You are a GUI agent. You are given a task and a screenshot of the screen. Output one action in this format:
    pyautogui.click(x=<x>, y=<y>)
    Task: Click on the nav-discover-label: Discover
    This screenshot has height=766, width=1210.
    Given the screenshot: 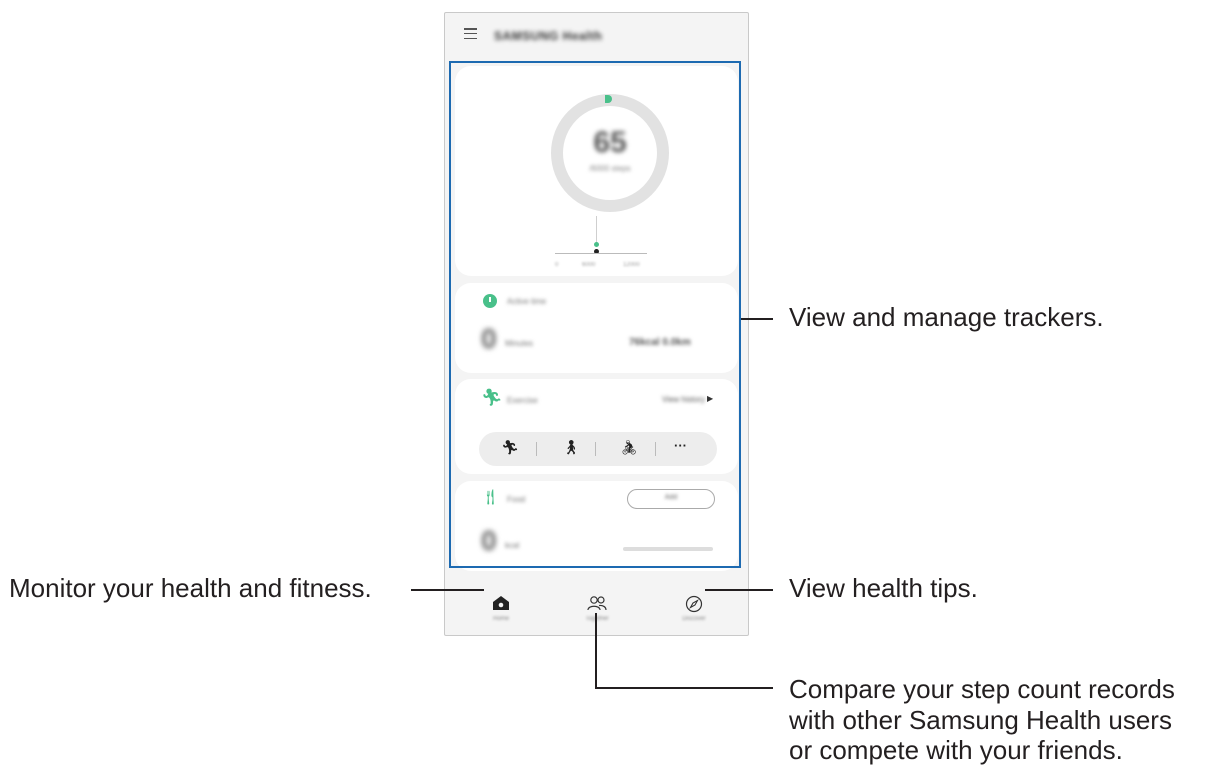 What is the action you would take?
    pyautogui.click(x=694, y=619)
    